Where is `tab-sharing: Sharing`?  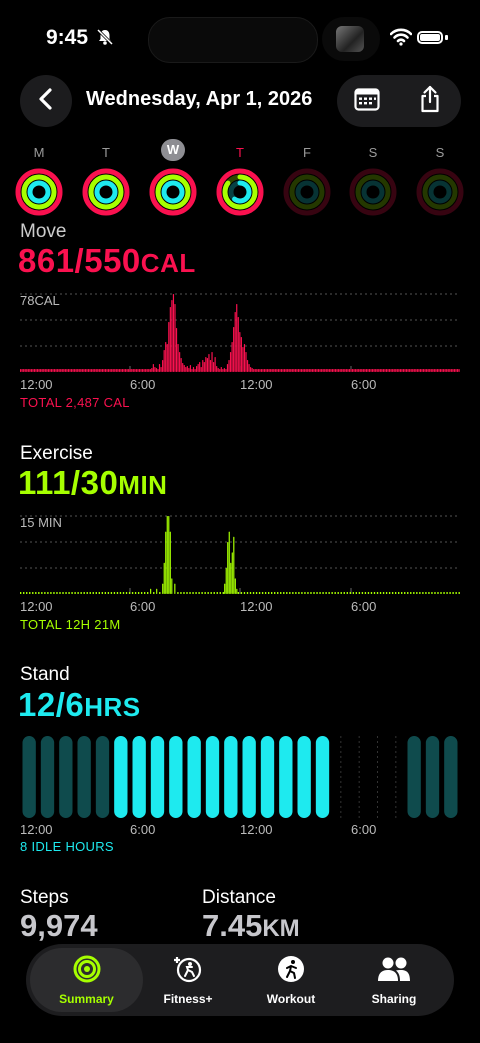 tab-sharing: Sharing is located at coordinates (394, 980).